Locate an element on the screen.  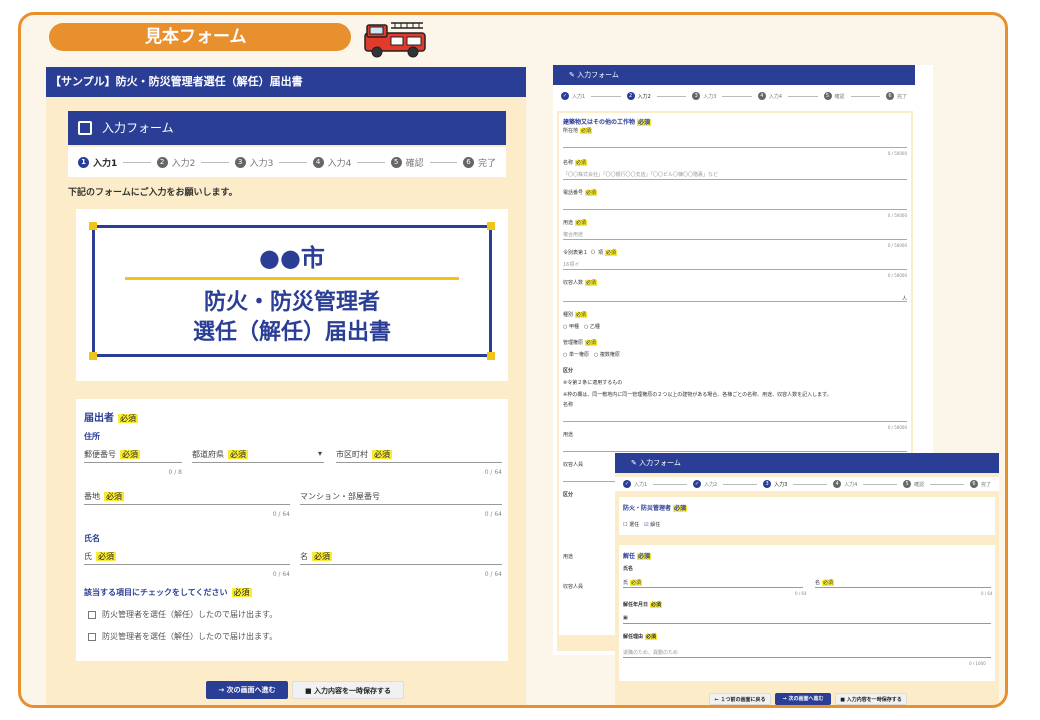
check-title: 該当する項目にチェックをしてください 必須 is located at coordinates (168, 592).